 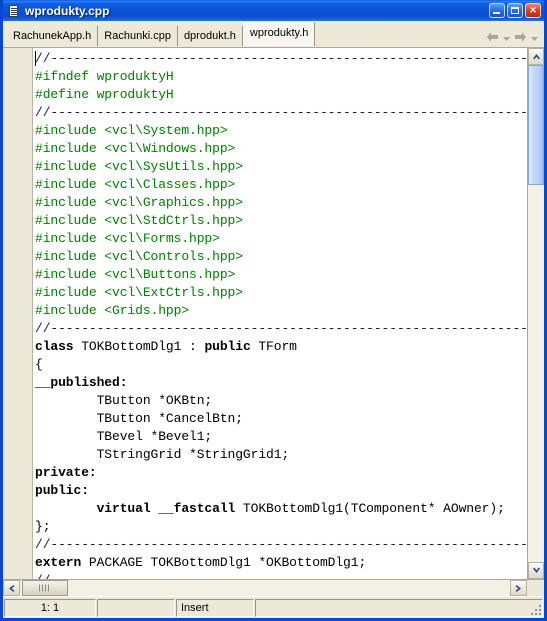 What do you see at coordinates (281, 473) in the screenshot?
I see `code-line: private:` at bounding box center [281, 473].